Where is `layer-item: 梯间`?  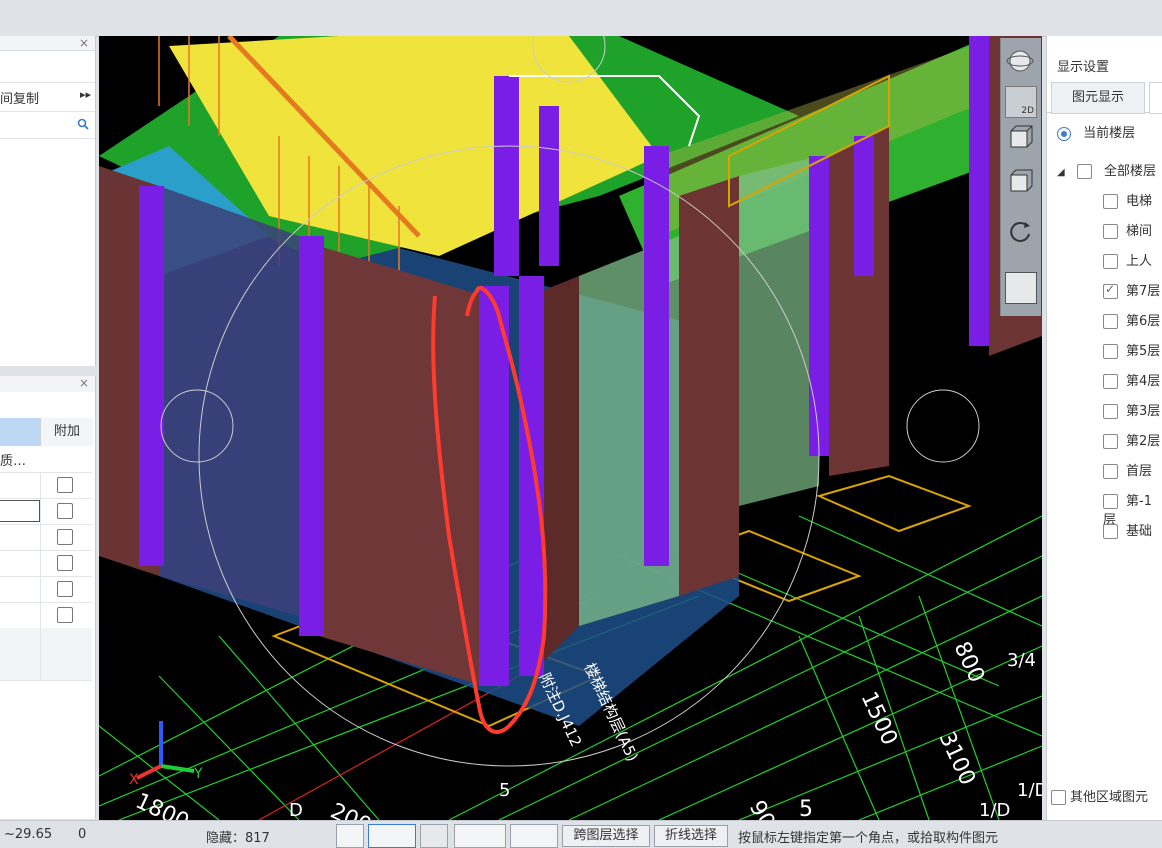
layer-item: 梯间 is located at coordinates (1127, 230).